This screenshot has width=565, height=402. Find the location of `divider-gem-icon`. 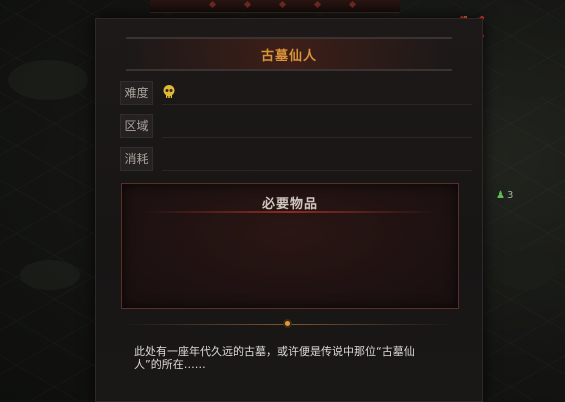

divider-gem-icon is located at coordinates (287, 323).